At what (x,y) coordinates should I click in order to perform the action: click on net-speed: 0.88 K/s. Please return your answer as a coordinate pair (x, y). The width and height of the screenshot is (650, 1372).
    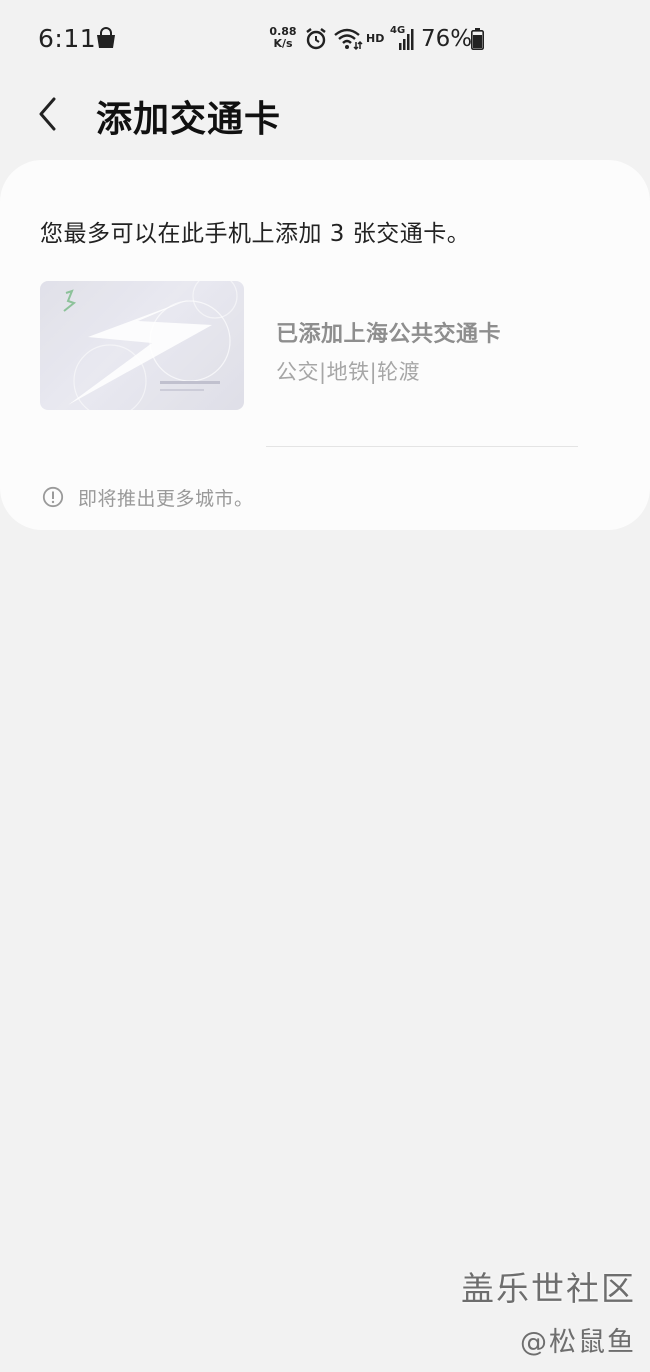
    Looking at the image, I should click on (283, 38).